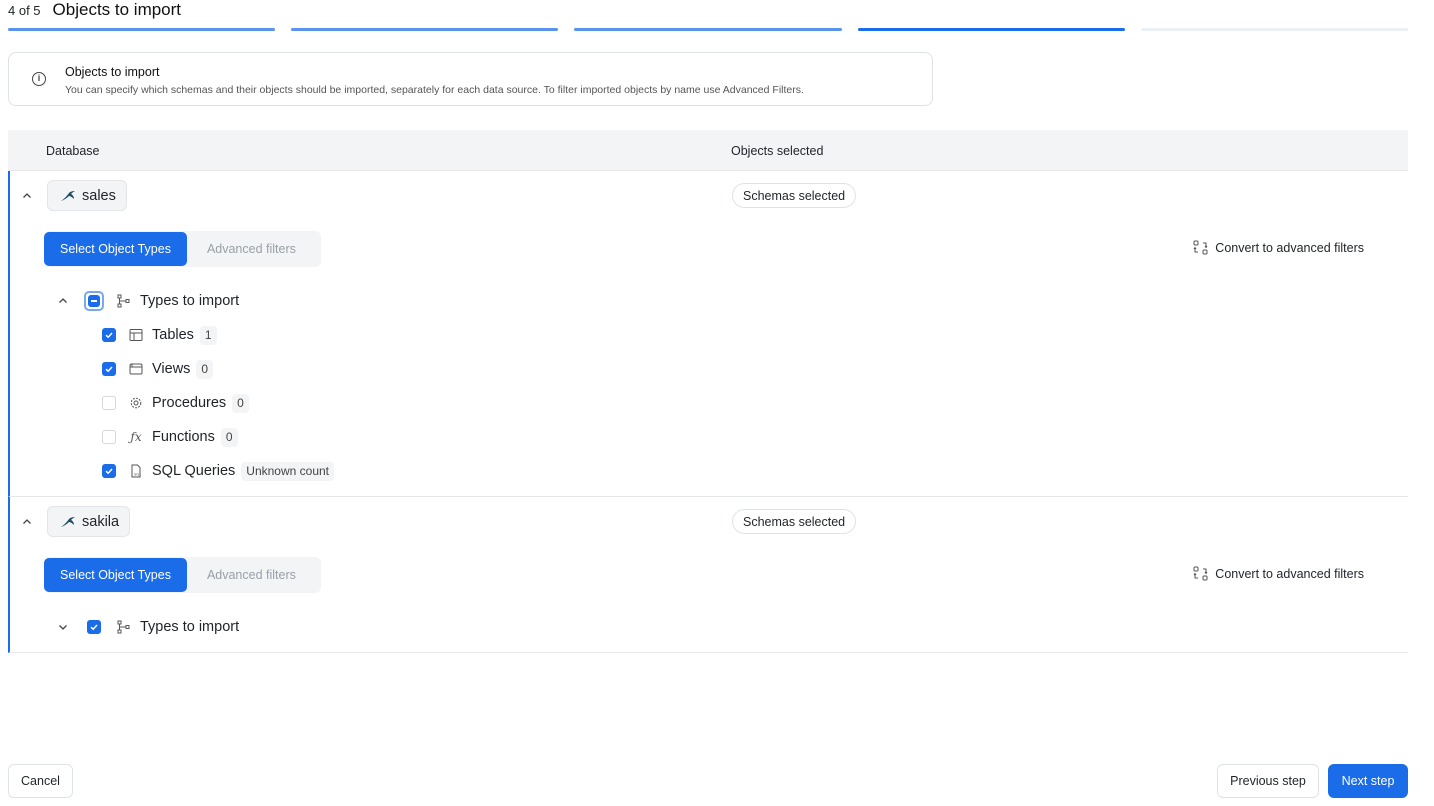 Image resolution: width=1434 pixels, height=806 pixels. What do you see at coordinates (136, 369) in the screenshot?
I see `view-icon` at bounding box center [136, 369].